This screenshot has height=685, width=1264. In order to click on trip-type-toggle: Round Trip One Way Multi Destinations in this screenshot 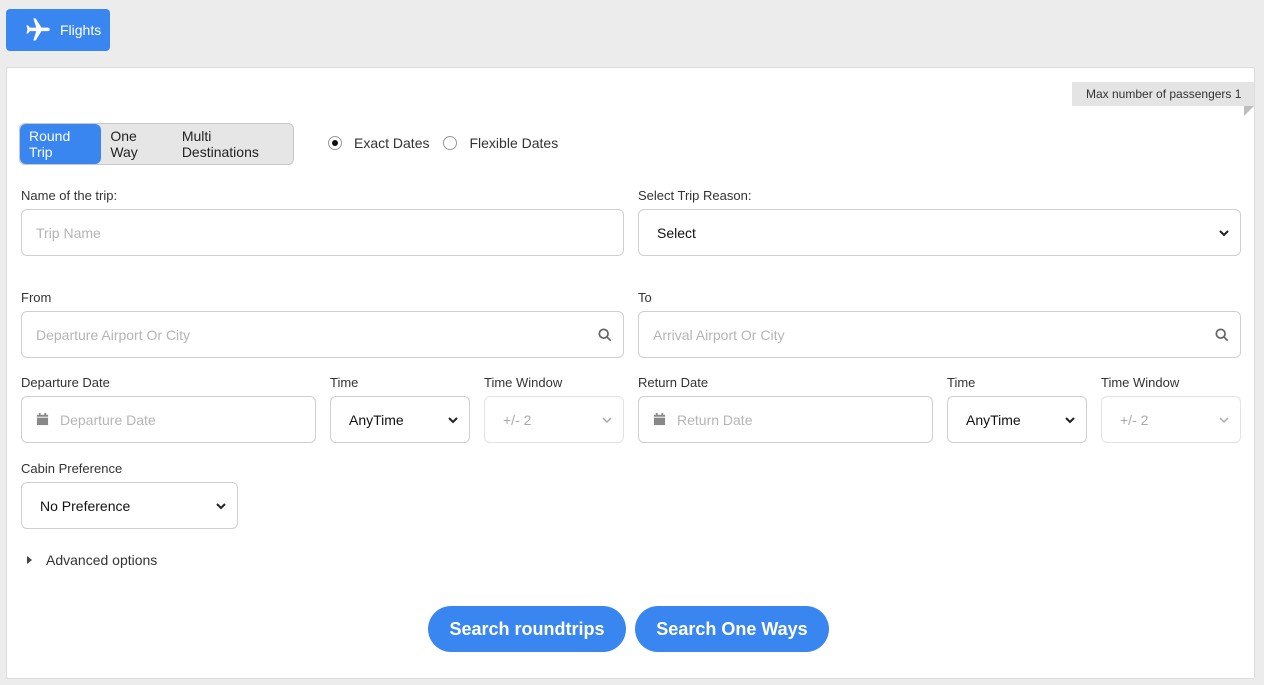, I will do `click(156, 144)`.